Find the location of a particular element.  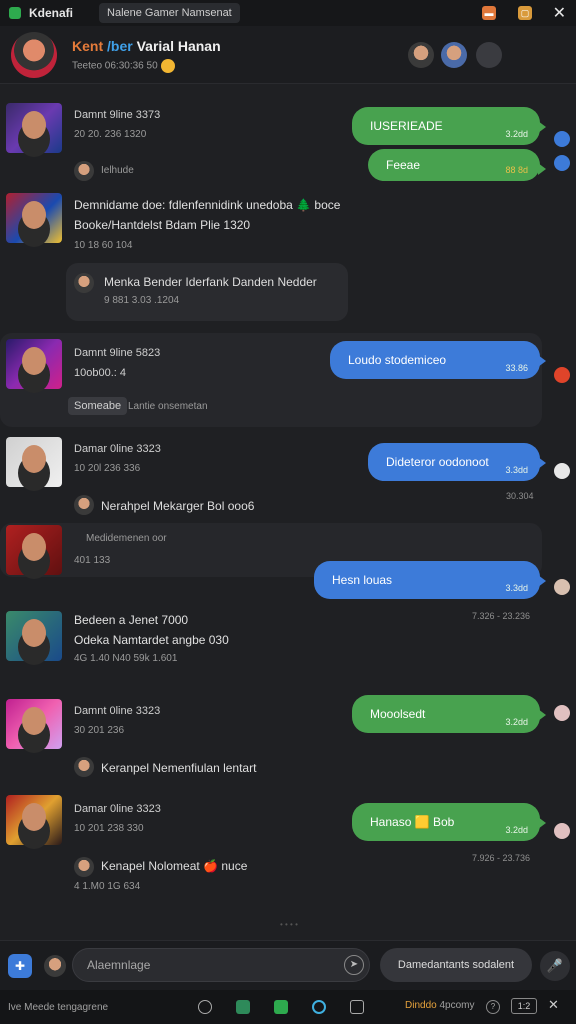

sub-name: Kenapel Nolomeat 🍎 nuce is located at coordinates (174, 866).